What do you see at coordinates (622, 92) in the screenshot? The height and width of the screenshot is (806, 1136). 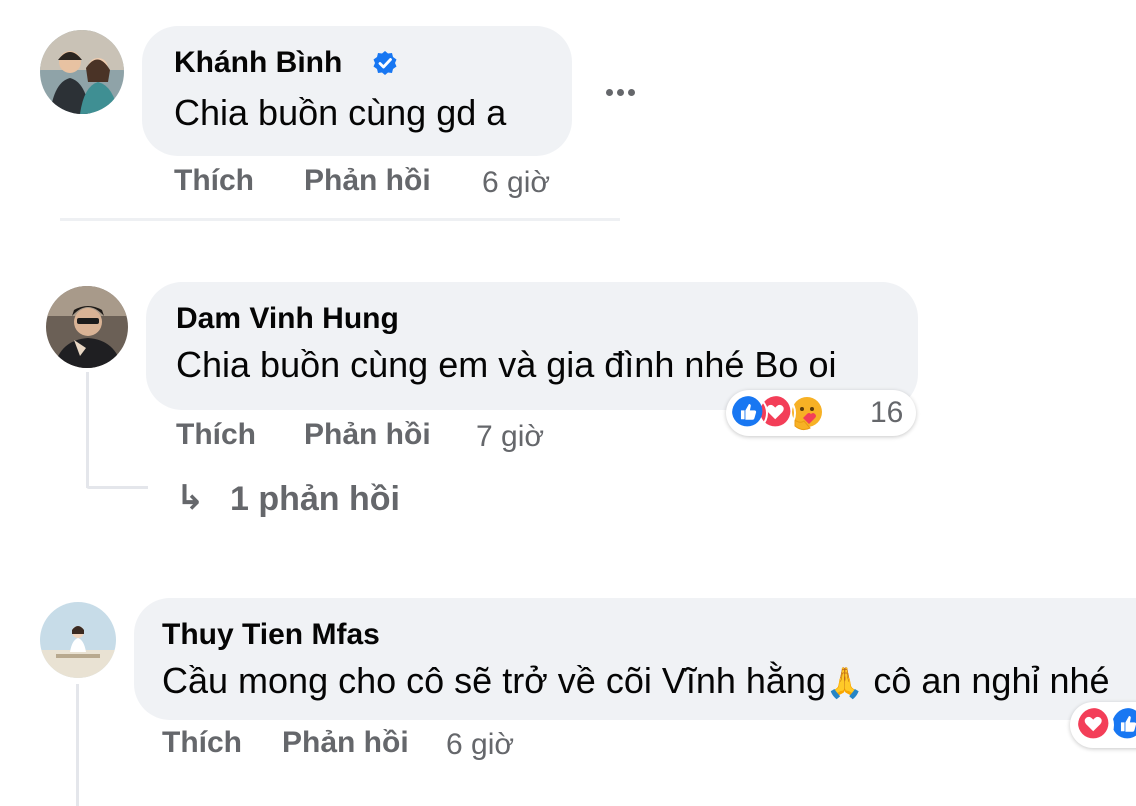 I see `more-options-icon` at bounding box center [622, 92].